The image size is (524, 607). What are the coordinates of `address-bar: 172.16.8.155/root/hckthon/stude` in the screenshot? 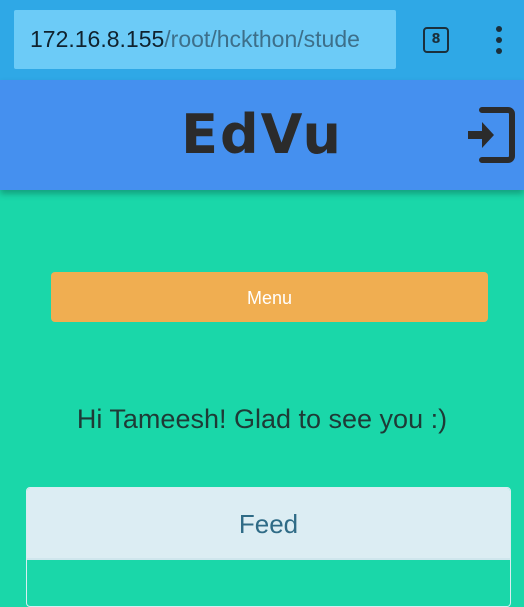 It's located at (205, 39).